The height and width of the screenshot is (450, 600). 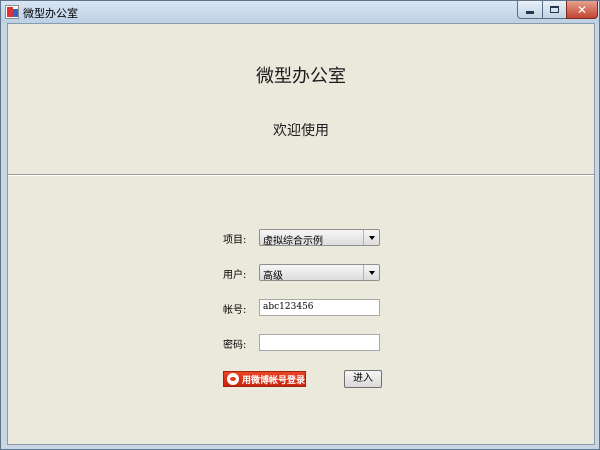 What do you see at coordinates (273, 380) in the screenshot?
I see `weibo-login-label: 用微博帐号登录` at bounding box center [273, 380].